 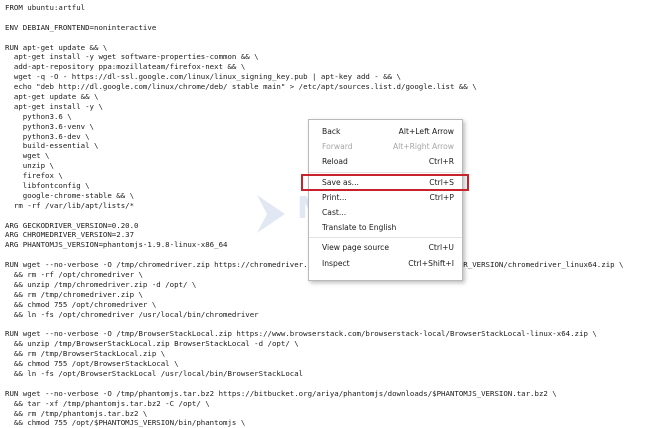 I want to click on menu-item-print: Print... Ctrl+P, so click(x=385, y=197).